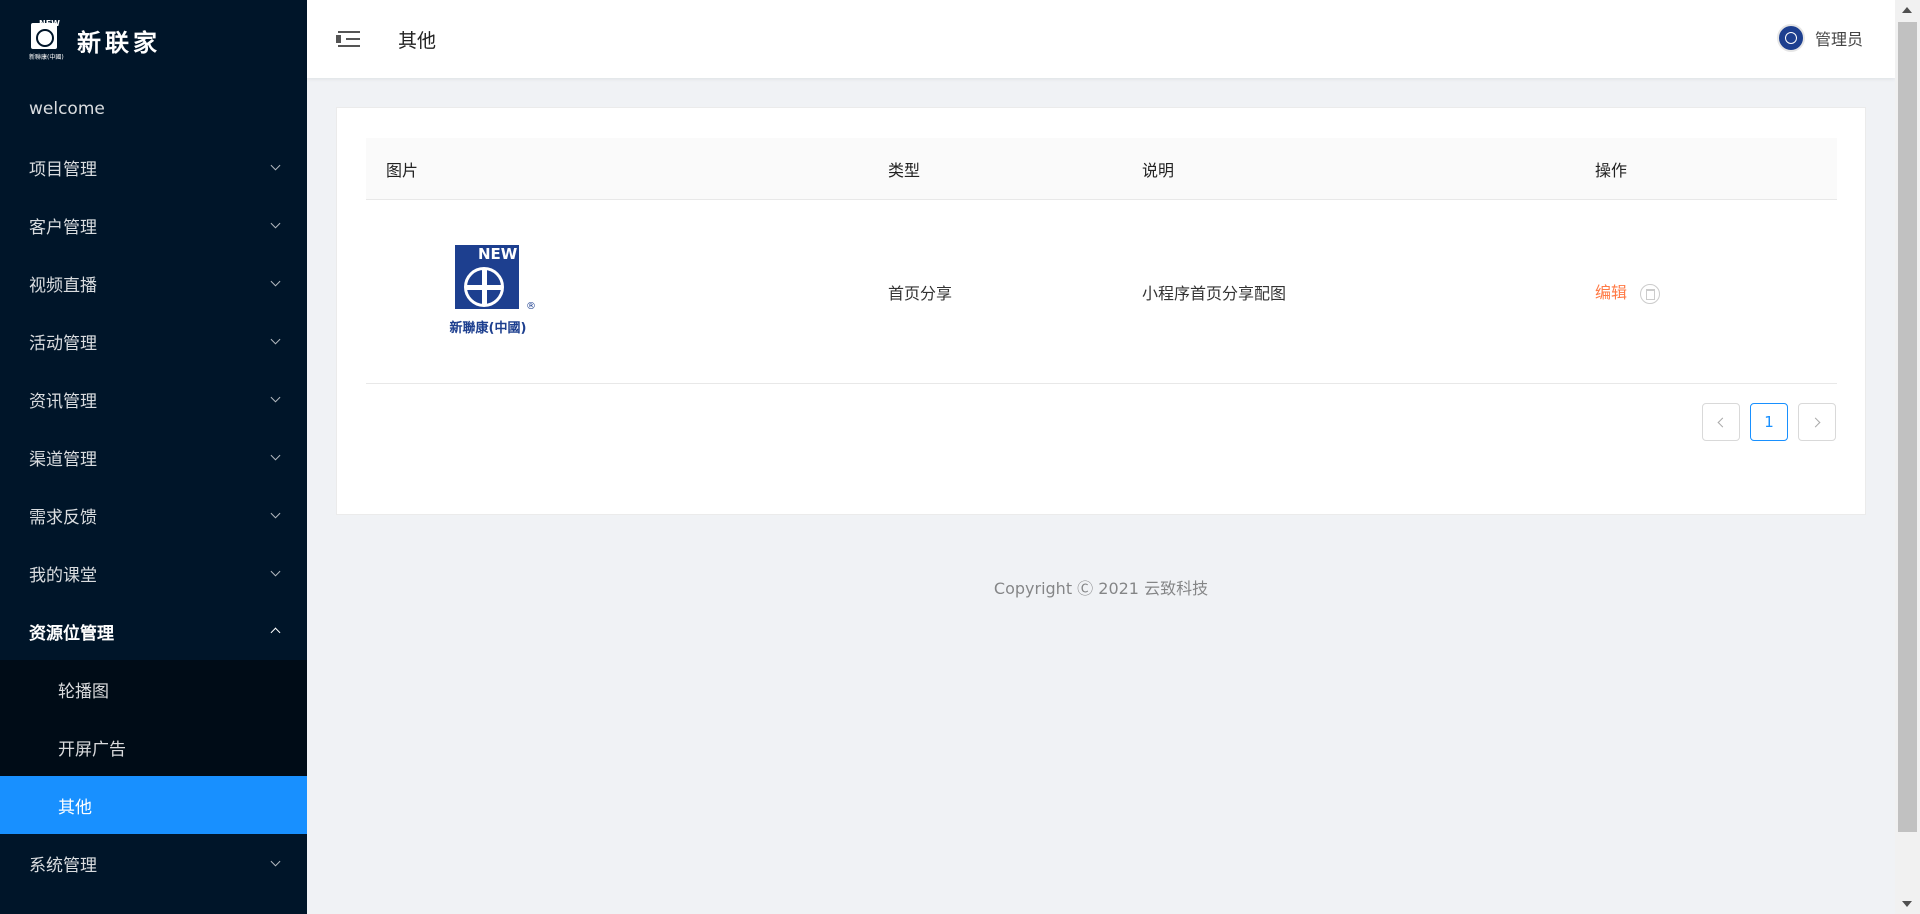 The height and width of the screenshot is (914, 1920). I want to click on user-menu: 管理员, so click(1819, 38).